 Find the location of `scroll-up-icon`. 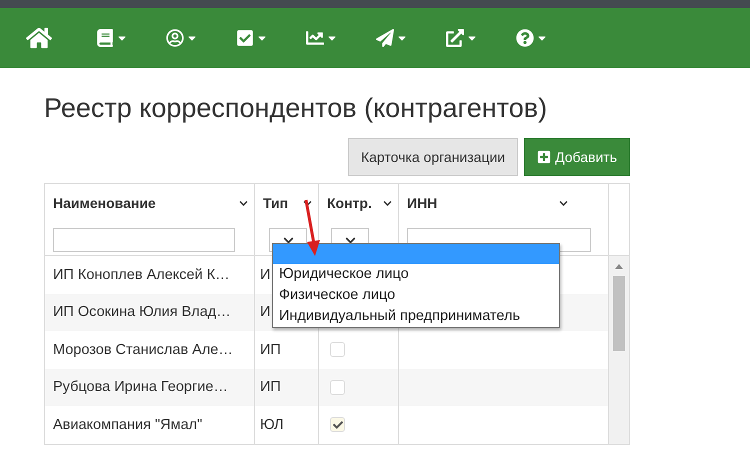

scroll-up-icon is located at coordinates (619, 266).